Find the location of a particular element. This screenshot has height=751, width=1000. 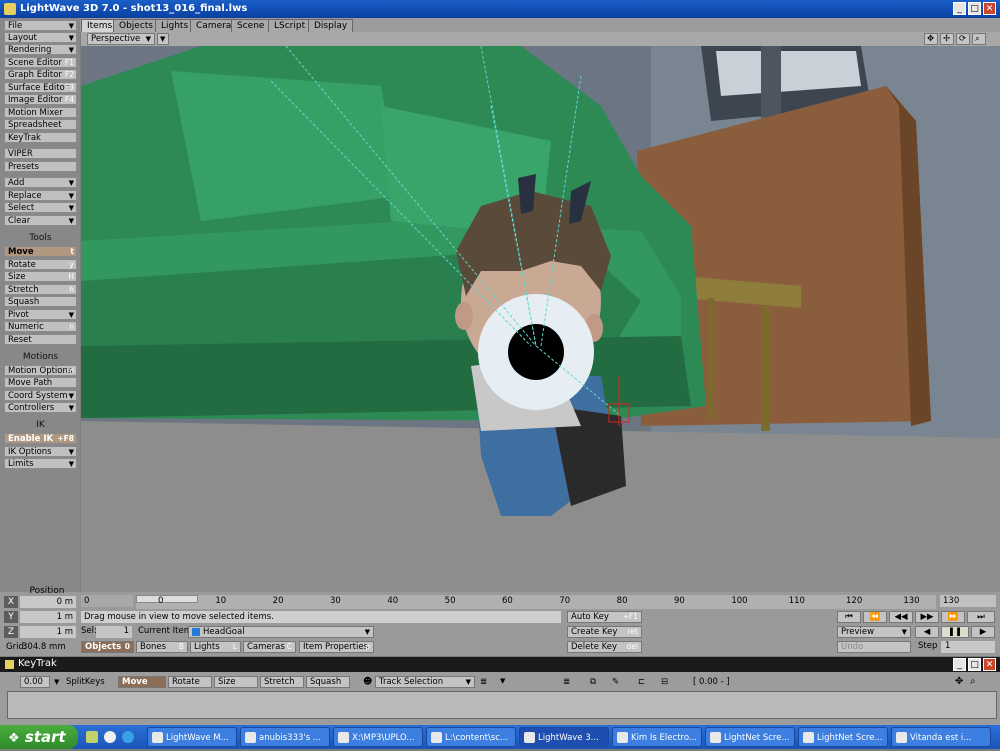

coord-system-menu: Coord System ▼ is located at coordinates (40, 395).